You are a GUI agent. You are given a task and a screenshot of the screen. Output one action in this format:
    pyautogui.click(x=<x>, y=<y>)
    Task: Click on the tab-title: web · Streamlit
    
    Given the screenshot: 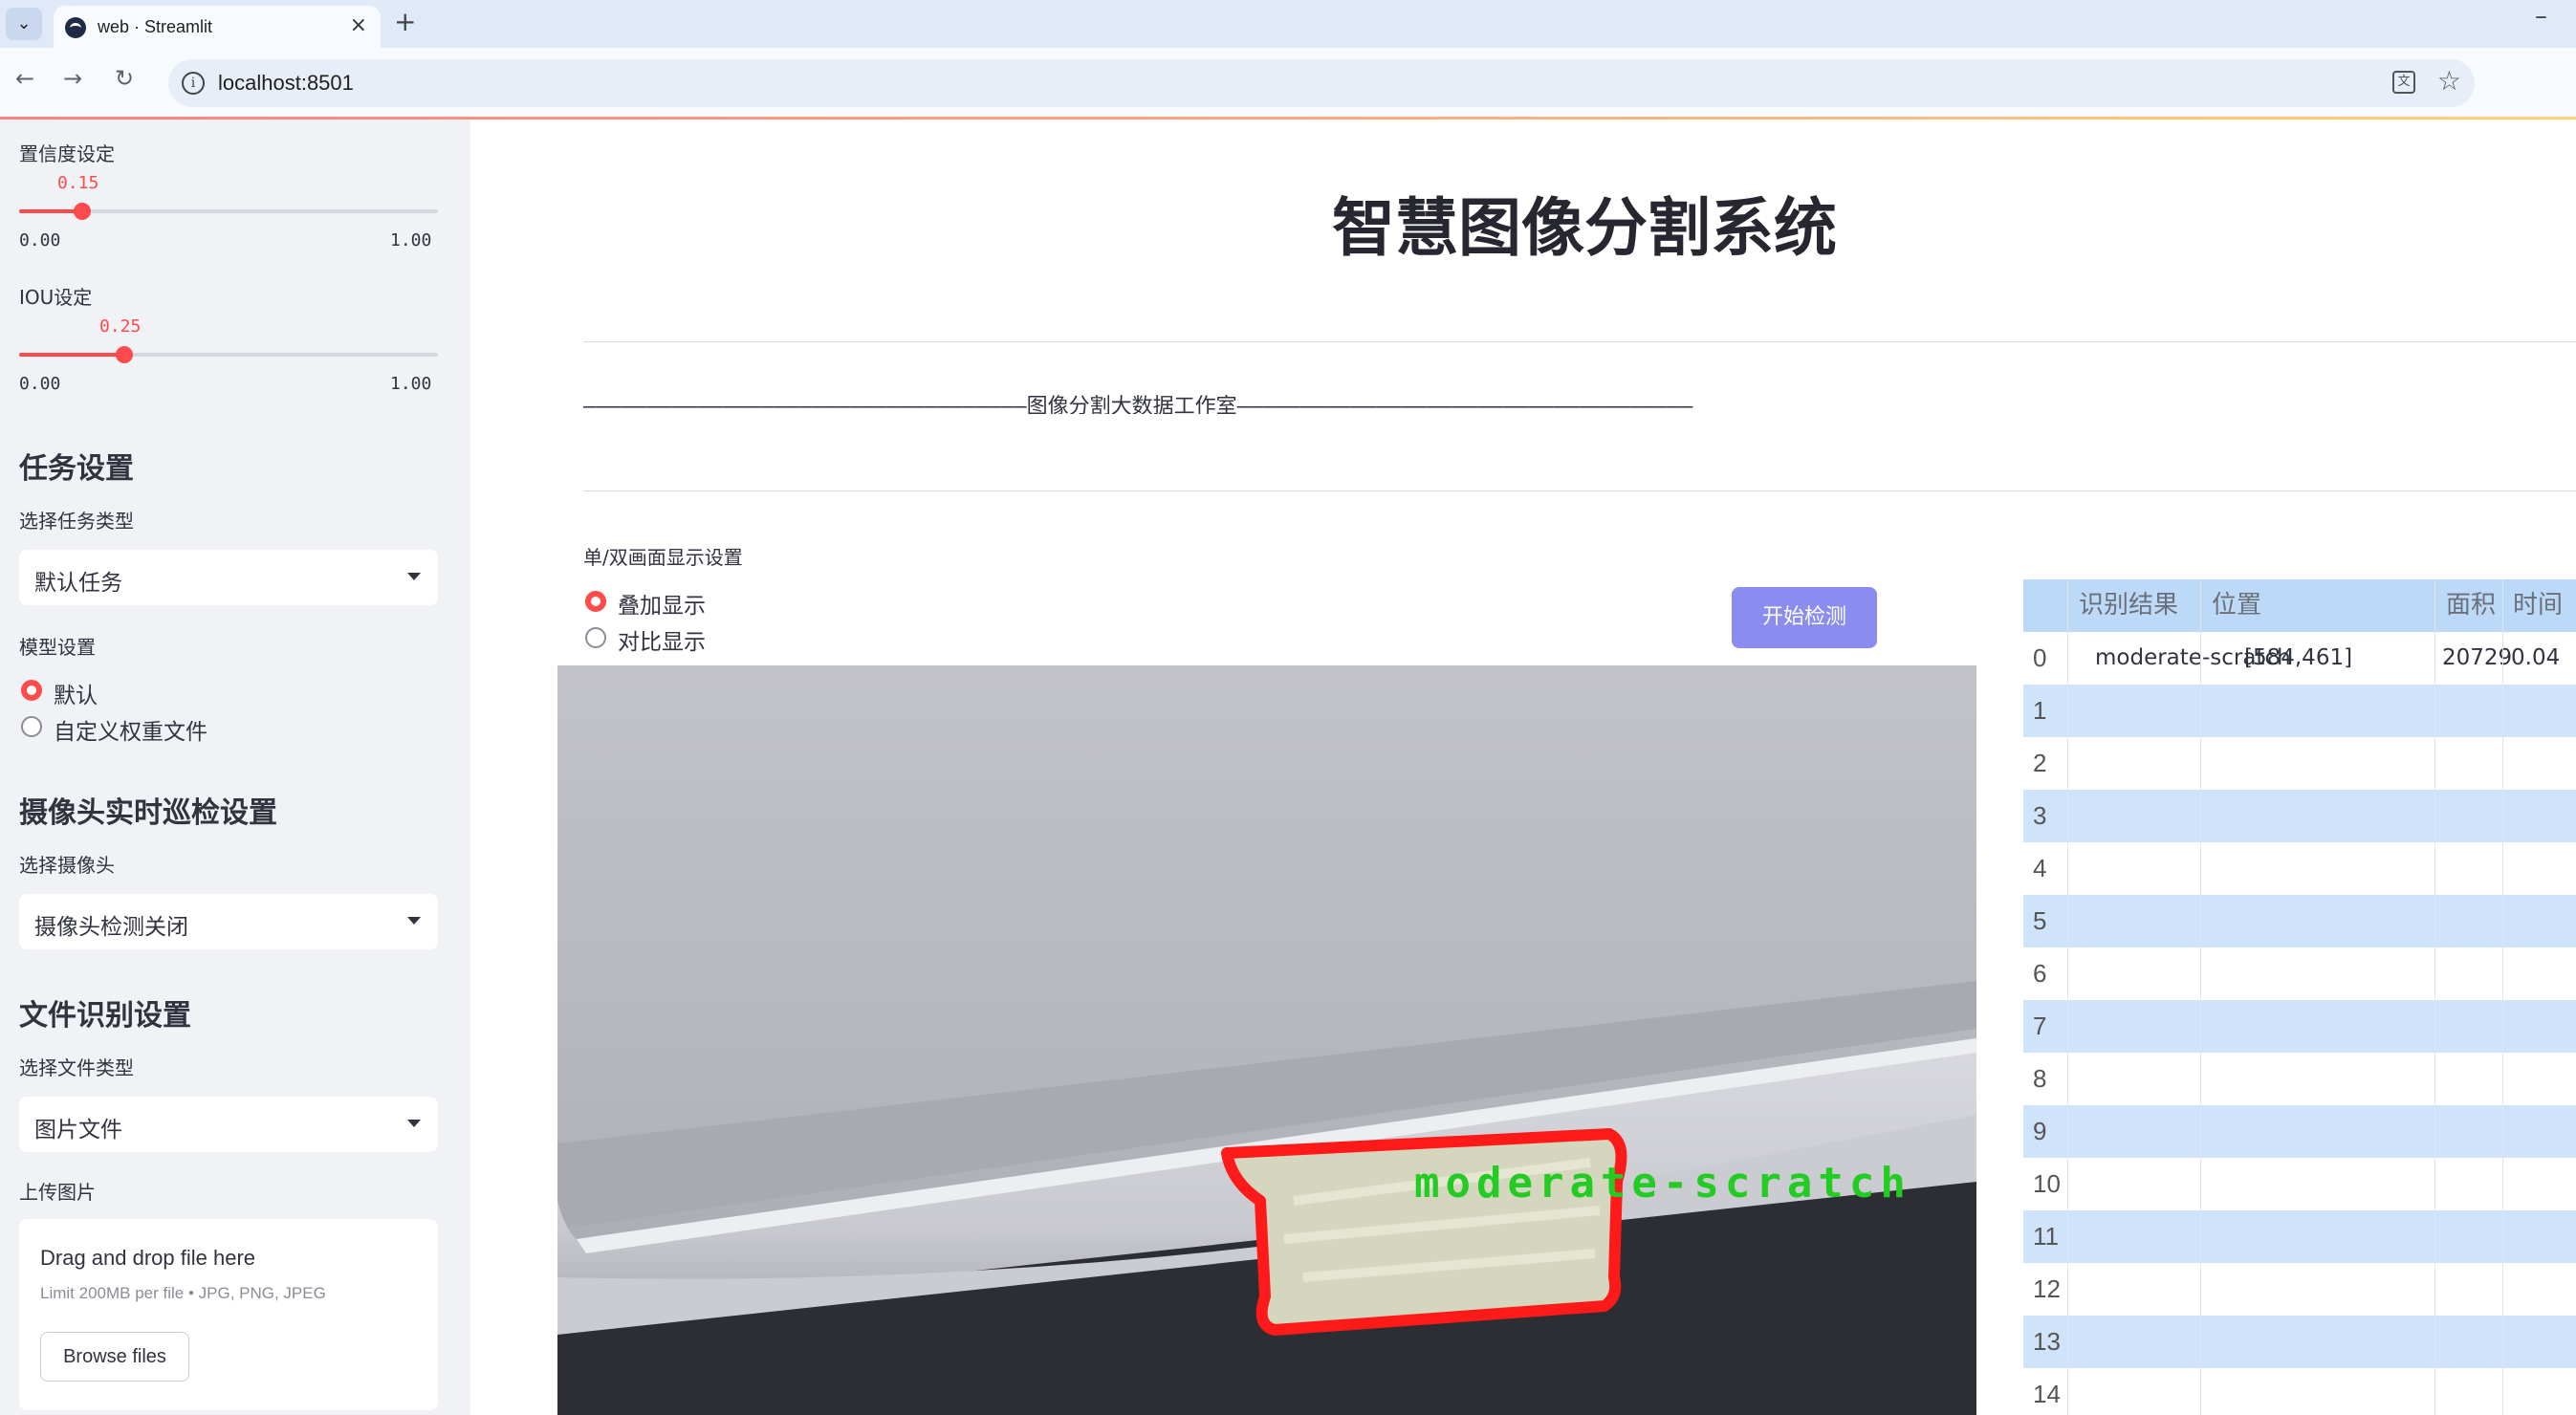 What is the action you would take?
    pyautogui.click(x=155, y=26)
    